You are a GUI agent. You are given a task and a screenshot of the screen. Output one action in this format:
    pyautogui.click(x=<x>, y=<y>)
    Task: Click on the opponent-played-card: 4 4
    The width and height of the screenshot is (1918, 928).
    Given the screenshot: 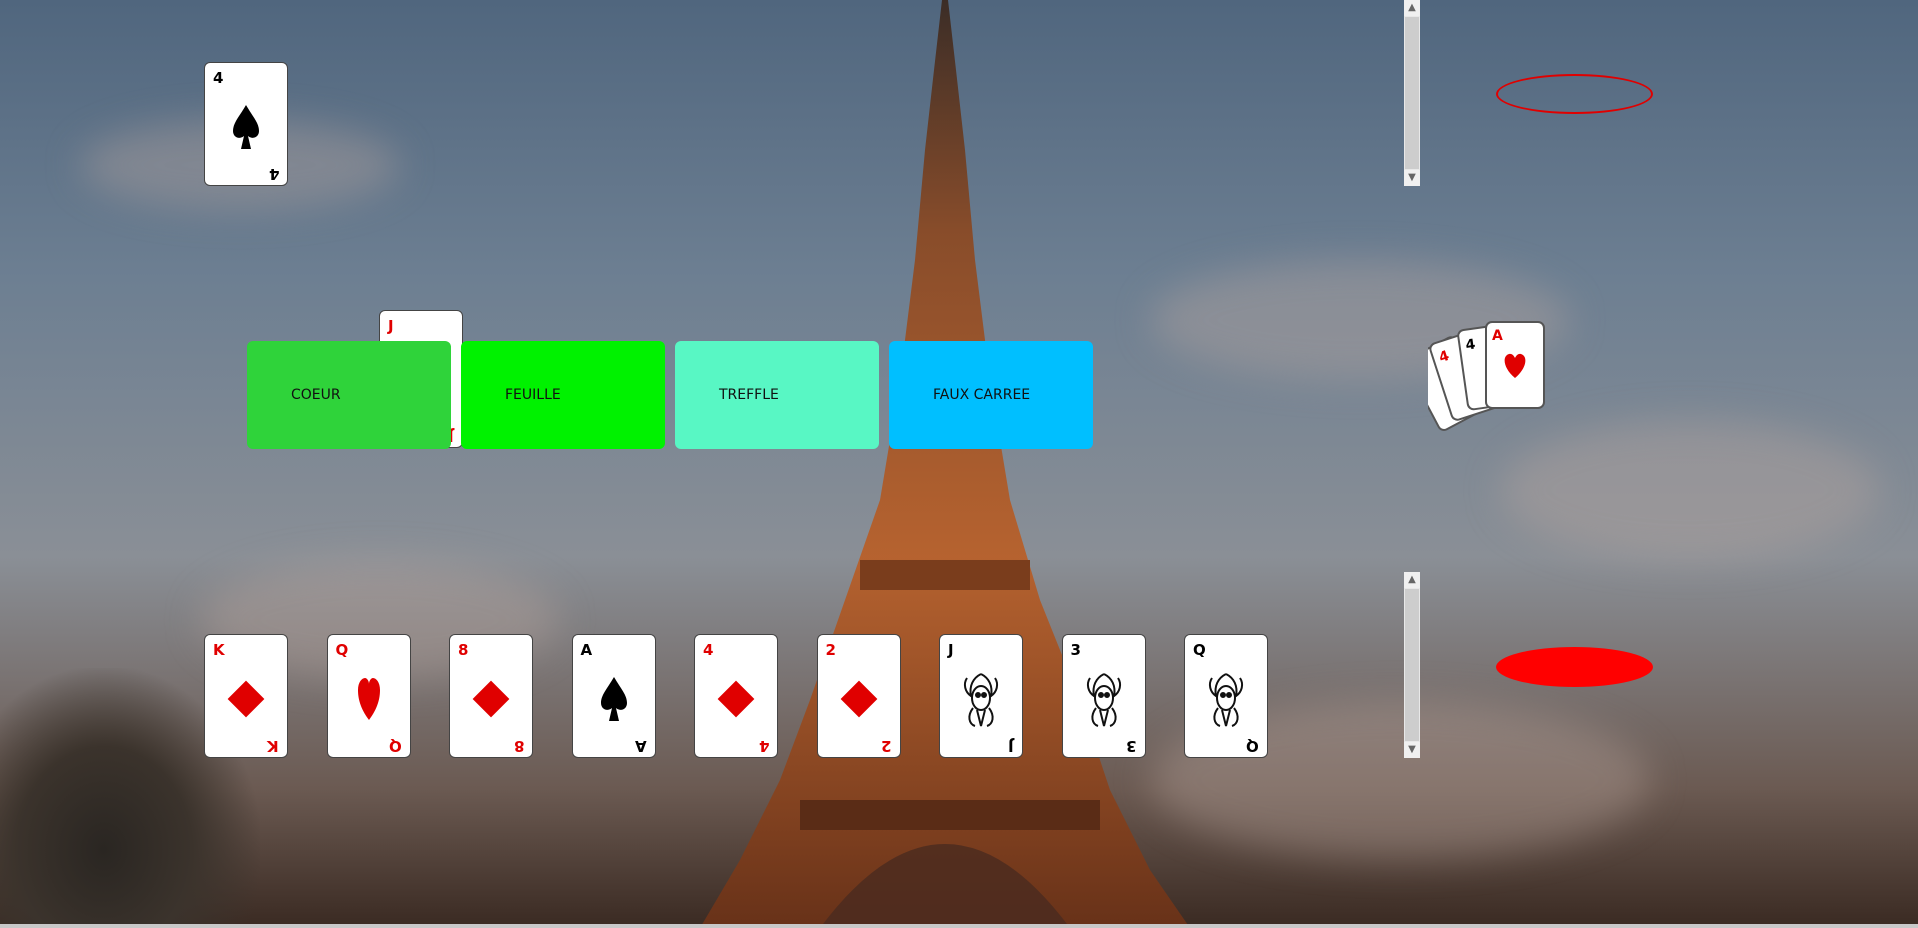 What is the action you would take?
    pyautogui.click(x=246, y=124)
    